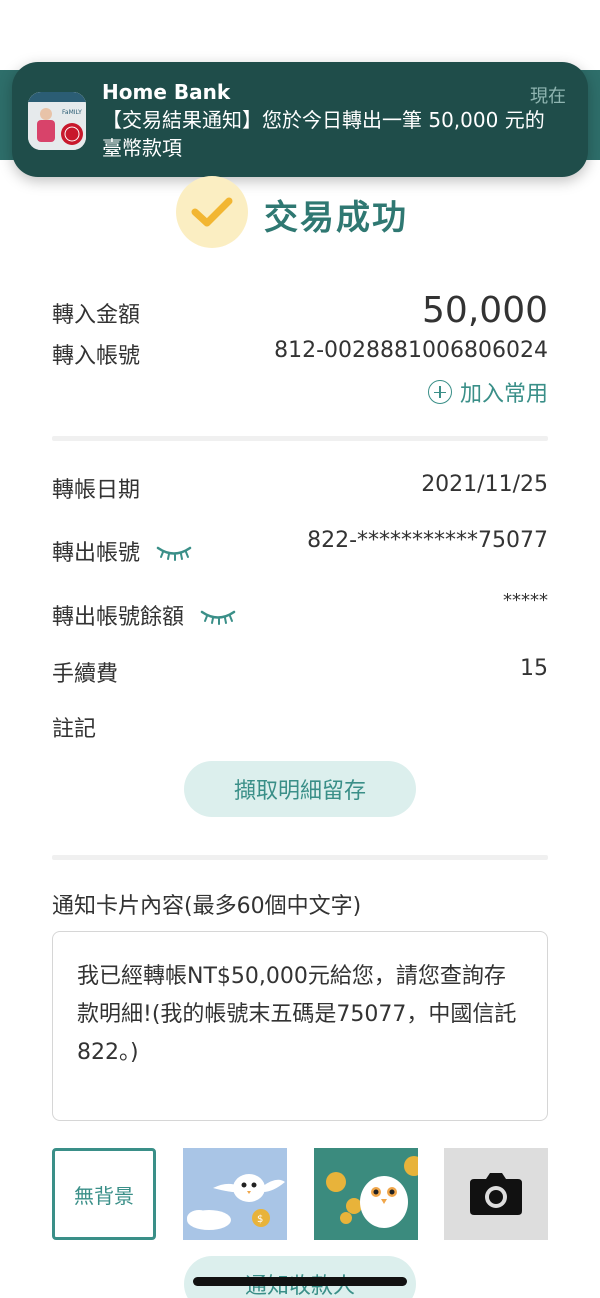  Describe the element at coordinates (300, 1281) in the screenshot. I see `home-indicator` at that location.